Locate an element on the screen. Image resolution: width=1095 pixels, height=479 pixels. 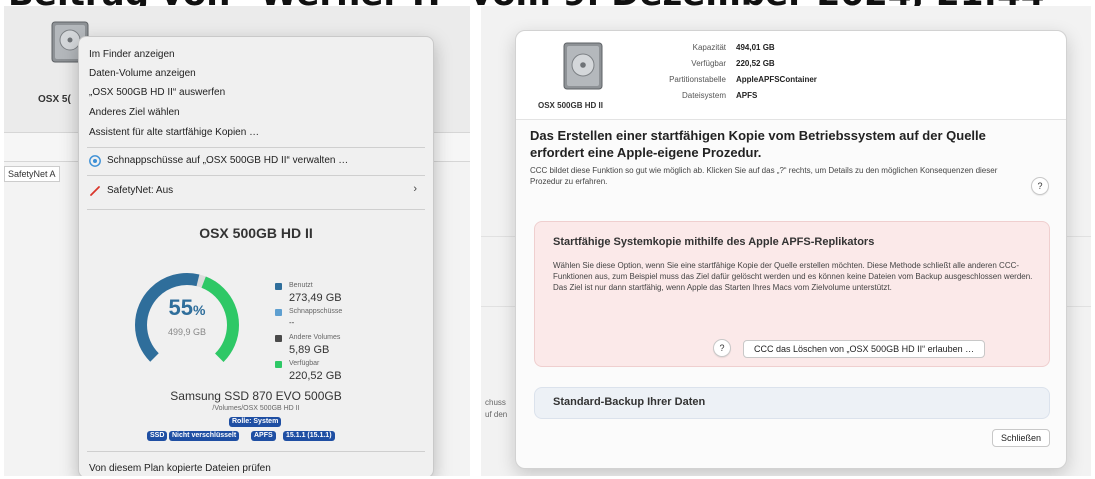
volume-name: OSX 500GB HD II is located at coordinates (256, 233).